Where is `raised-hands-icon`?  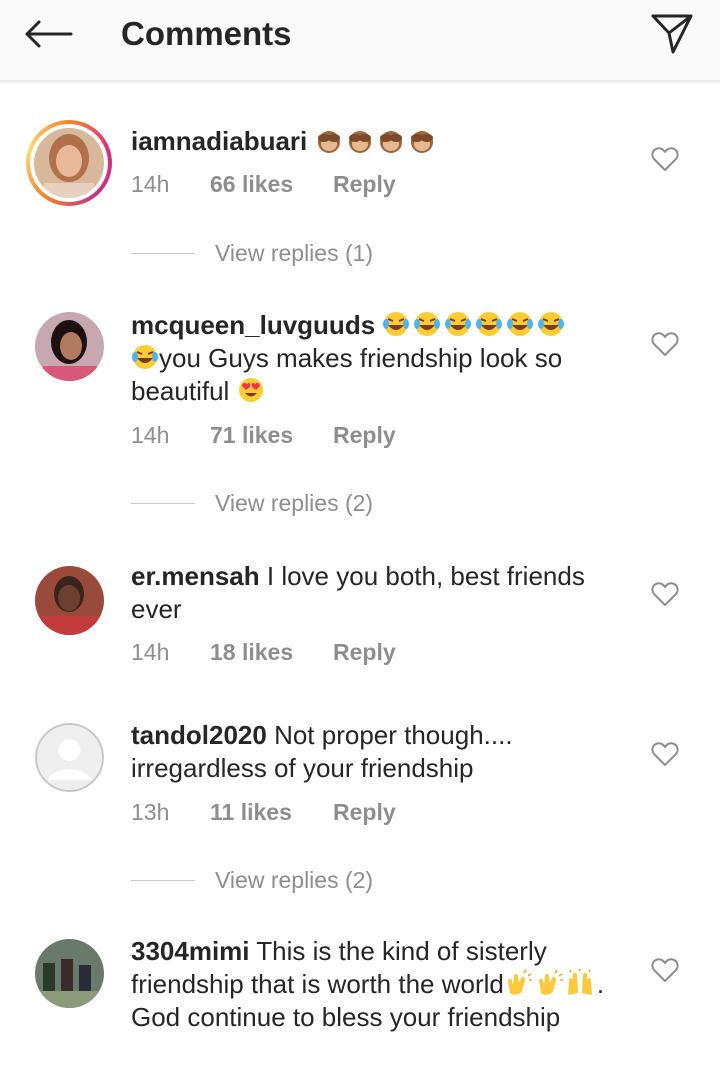 raised-hands-icon is located at coordinates (581, 984).